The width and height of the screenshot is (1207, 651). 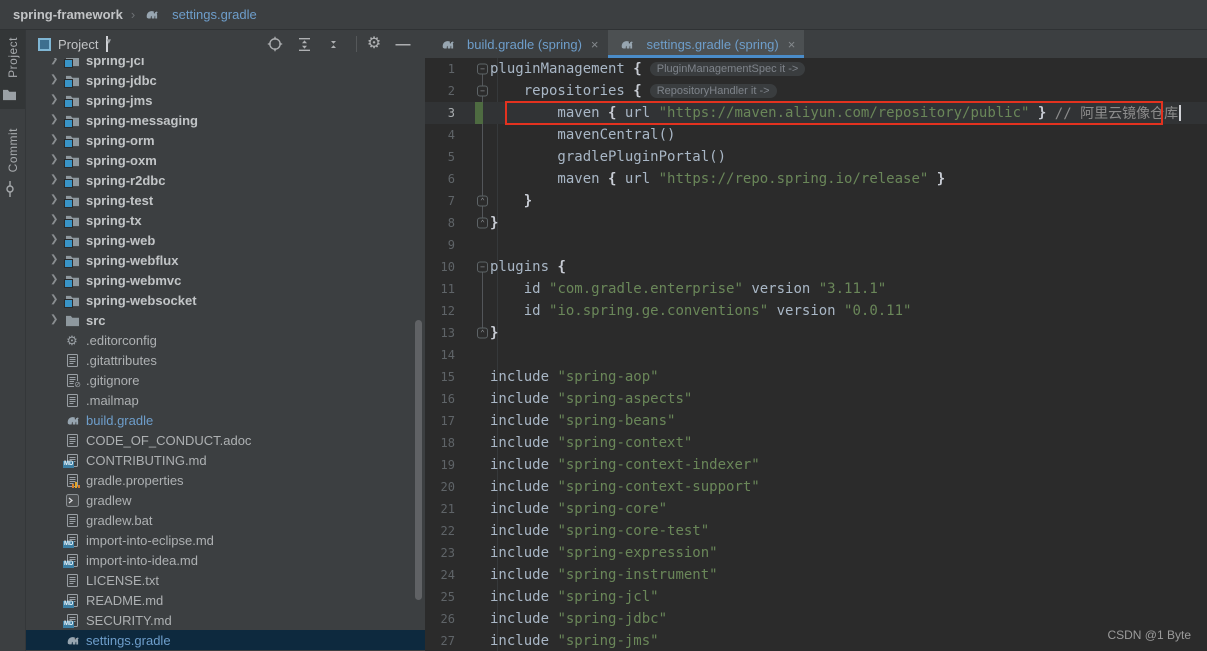 What do you see at coordinates (225, 460) in the screenshot?
I see `tree-item-contributing-md: MD CONTRIBUTING.md` at bounding box center [225, 460].